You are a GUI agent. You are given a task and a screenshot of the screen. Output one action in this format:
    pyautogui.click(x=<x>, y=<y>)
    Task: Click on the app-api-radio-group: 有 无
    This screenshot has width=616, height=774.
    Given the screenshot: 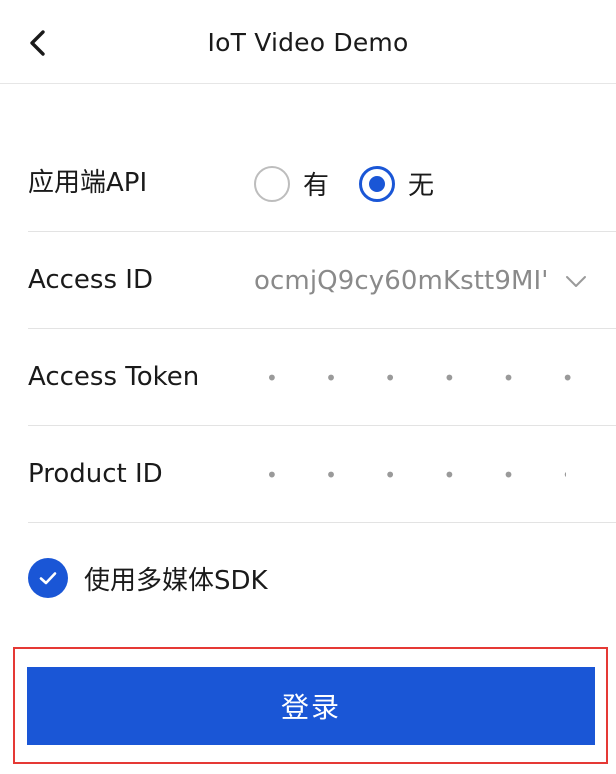 What is the action you would take?
    pyautogui.click(x=359, y=183)
    